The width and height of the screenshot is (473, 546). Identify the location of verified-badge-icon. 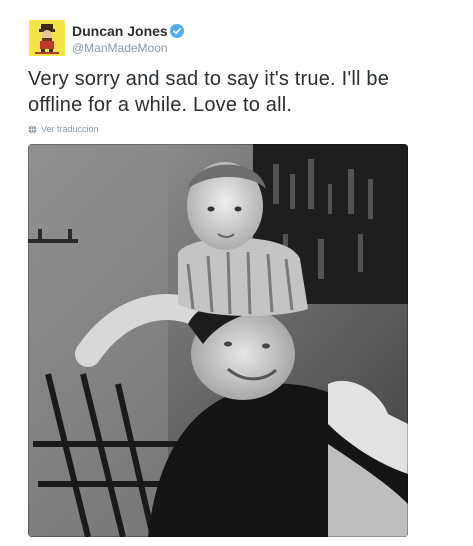
(177, 31).